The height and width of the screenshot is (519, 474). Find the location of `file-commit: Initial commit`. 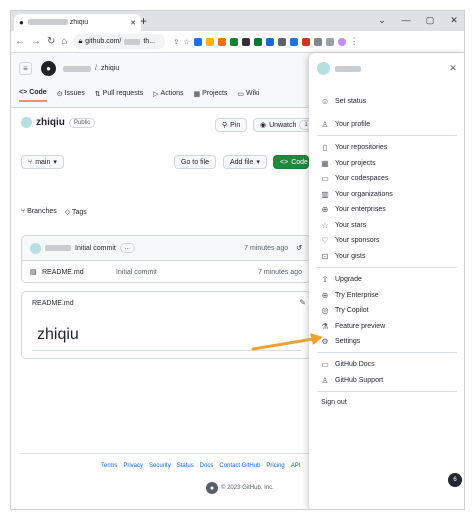

file-commit: Initial commit is located at coordinates (187, 272).